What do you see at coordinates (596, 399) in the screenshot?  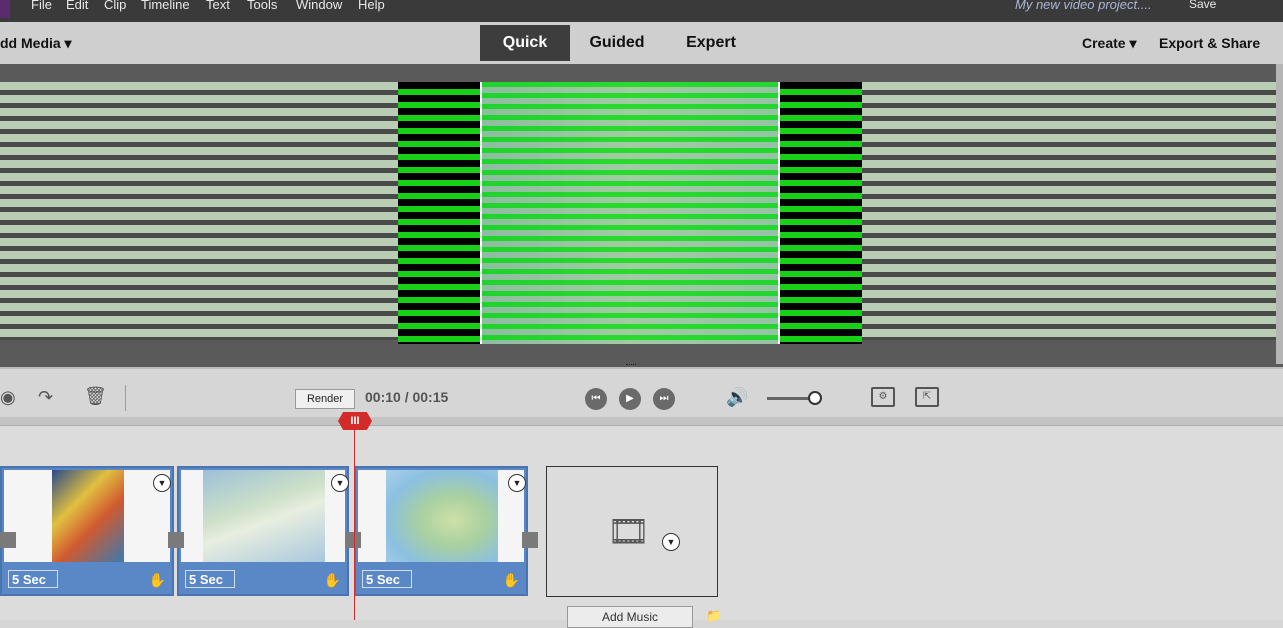 I see `previous-frame-icon: ⏮` at bounding box center [596, 399].